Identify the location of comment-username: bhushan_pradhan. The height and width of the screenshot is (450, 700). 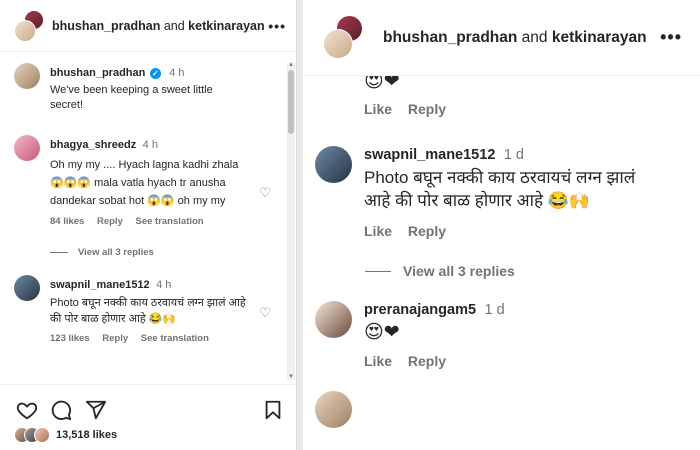
(97, 73).